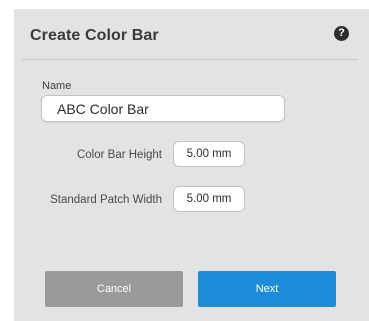 The width and height of the screenshot is (369, 321). Describe the element at coordinates (341, 33) in the screenshot. I see `help-icon: ?` at that location.